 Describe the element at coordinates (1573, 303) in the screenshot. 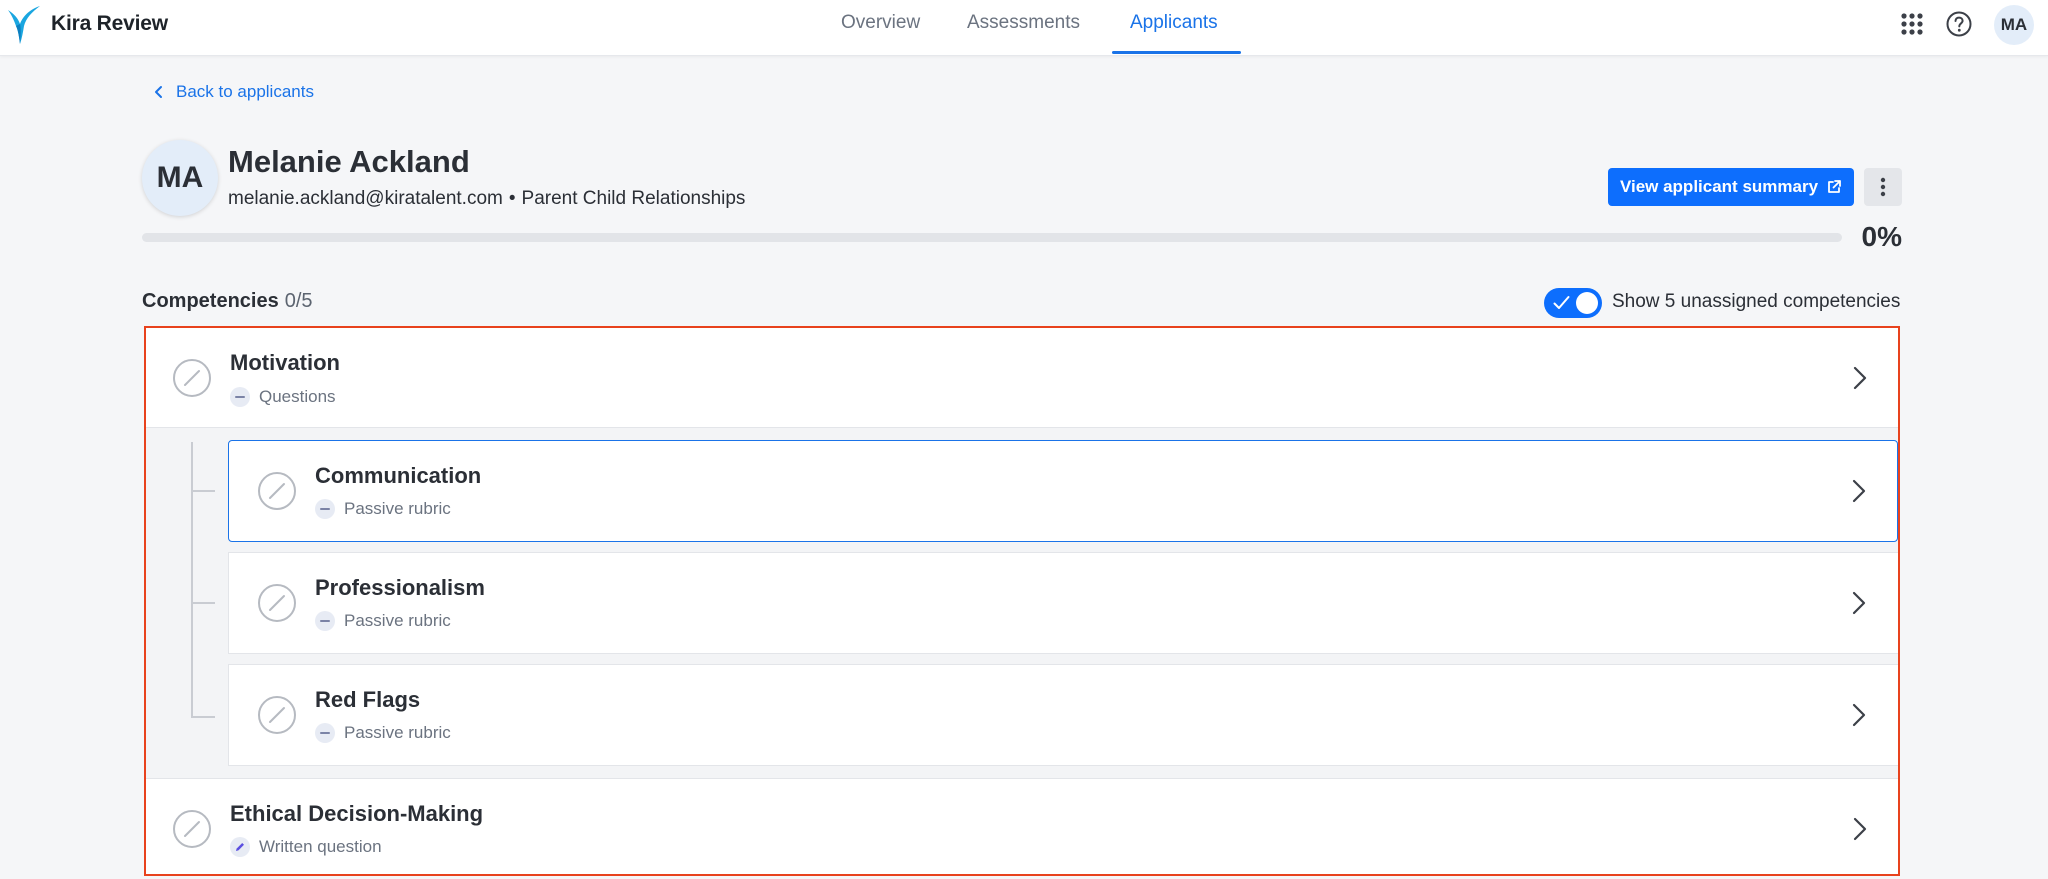

I see `unassigned-competencies-toggle` at that location.